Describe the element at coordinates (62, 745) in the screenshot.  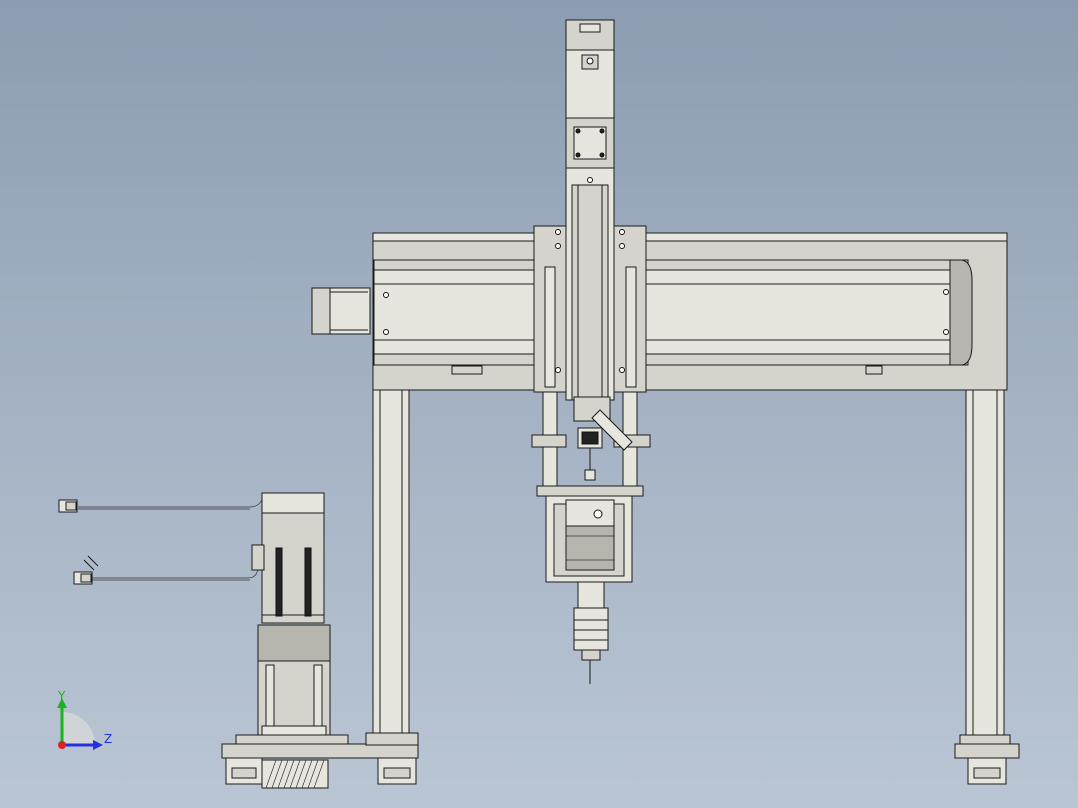
I see `x-axis-dot` at that location.